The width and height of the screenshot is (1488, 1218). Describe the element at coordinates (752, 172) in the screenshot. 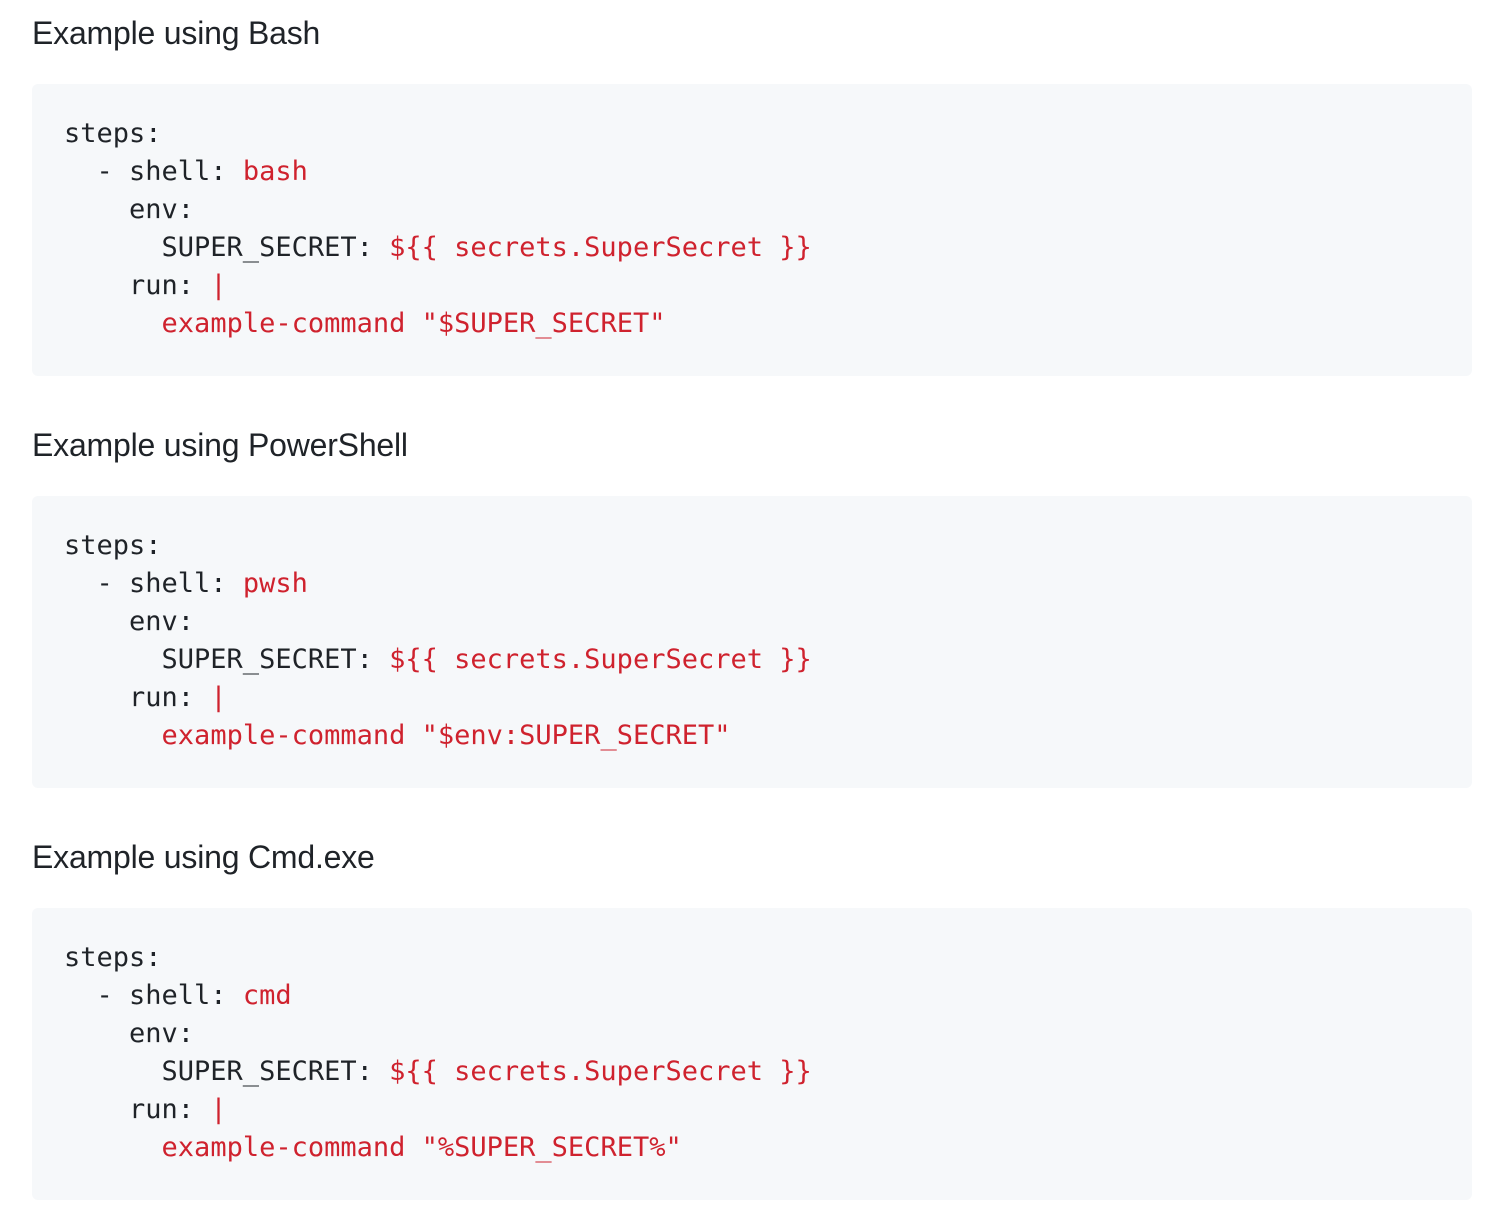

I see `code-line: - shell: bash` at that location.